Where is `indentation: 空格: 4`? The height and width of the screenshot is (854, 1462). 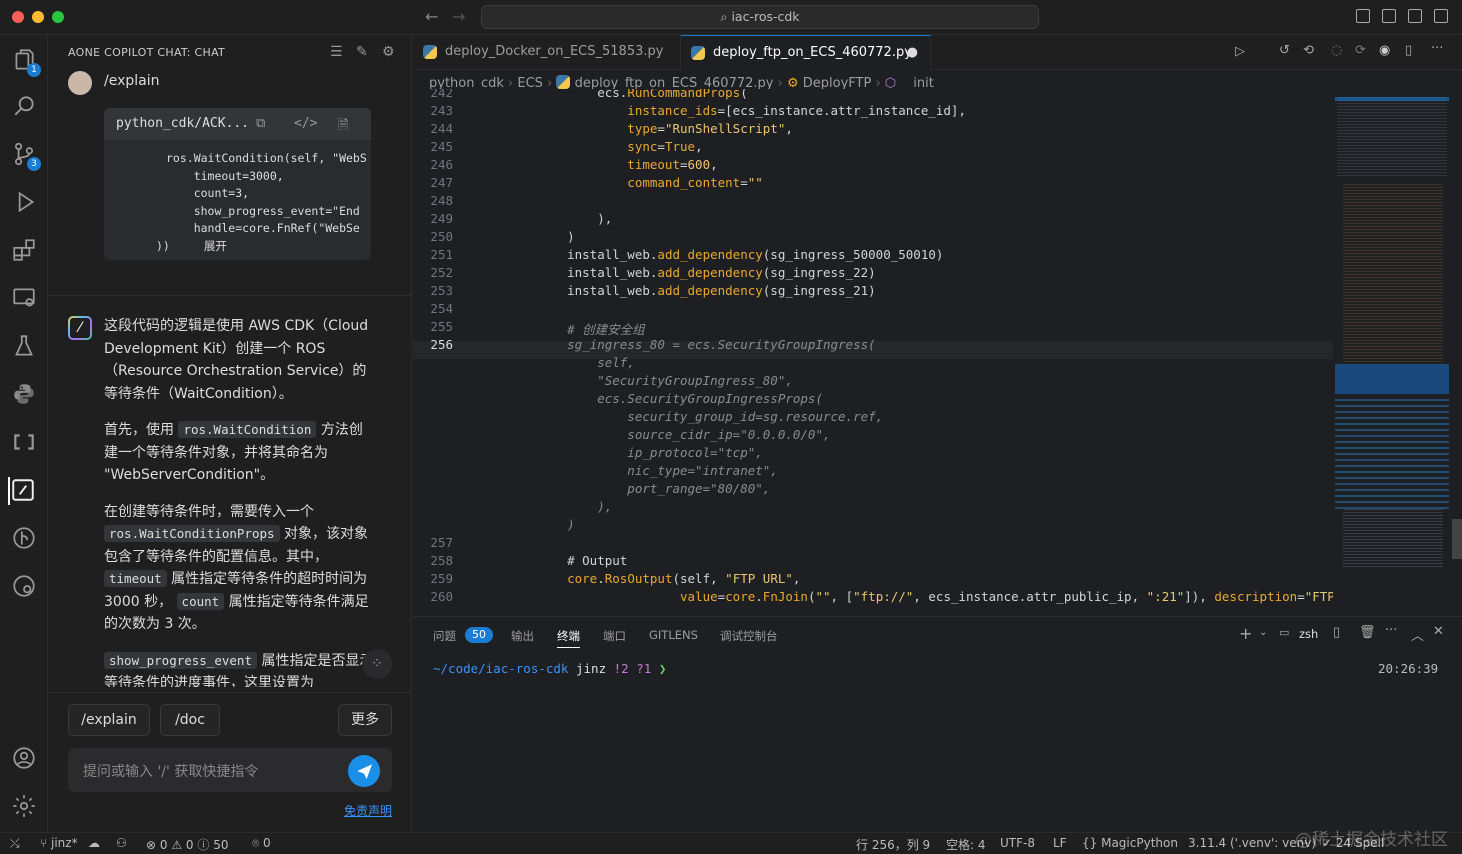
indentation: 空格: 4 is located at coordinates (966, 844).